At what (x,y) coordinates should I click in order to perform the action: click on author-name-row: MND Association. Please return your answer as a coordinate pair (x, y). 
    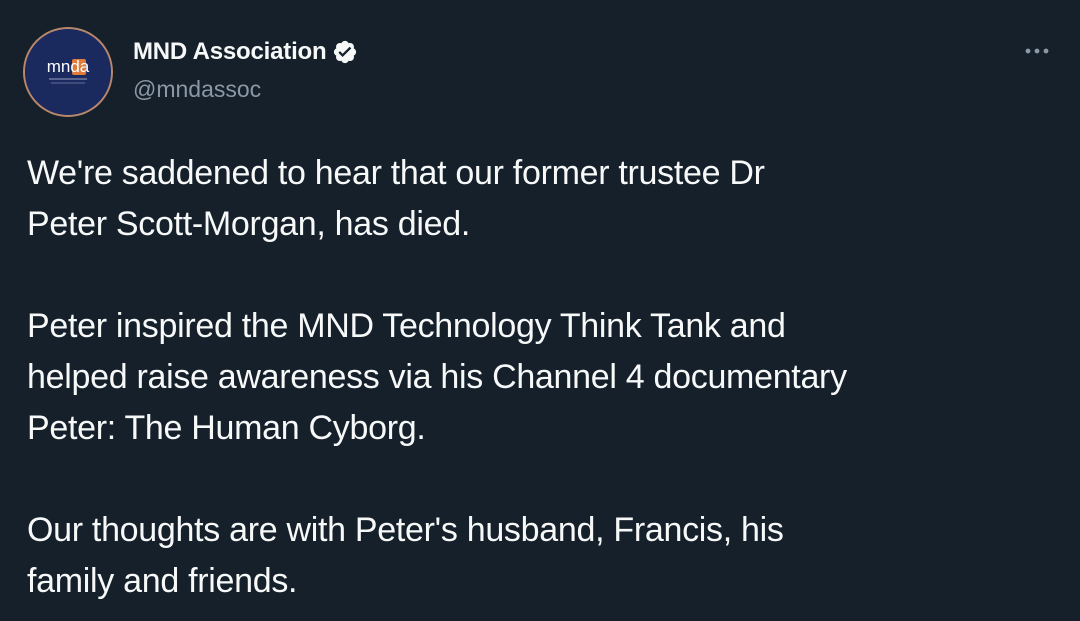
    Looking at the image, I should click on (245, 52).